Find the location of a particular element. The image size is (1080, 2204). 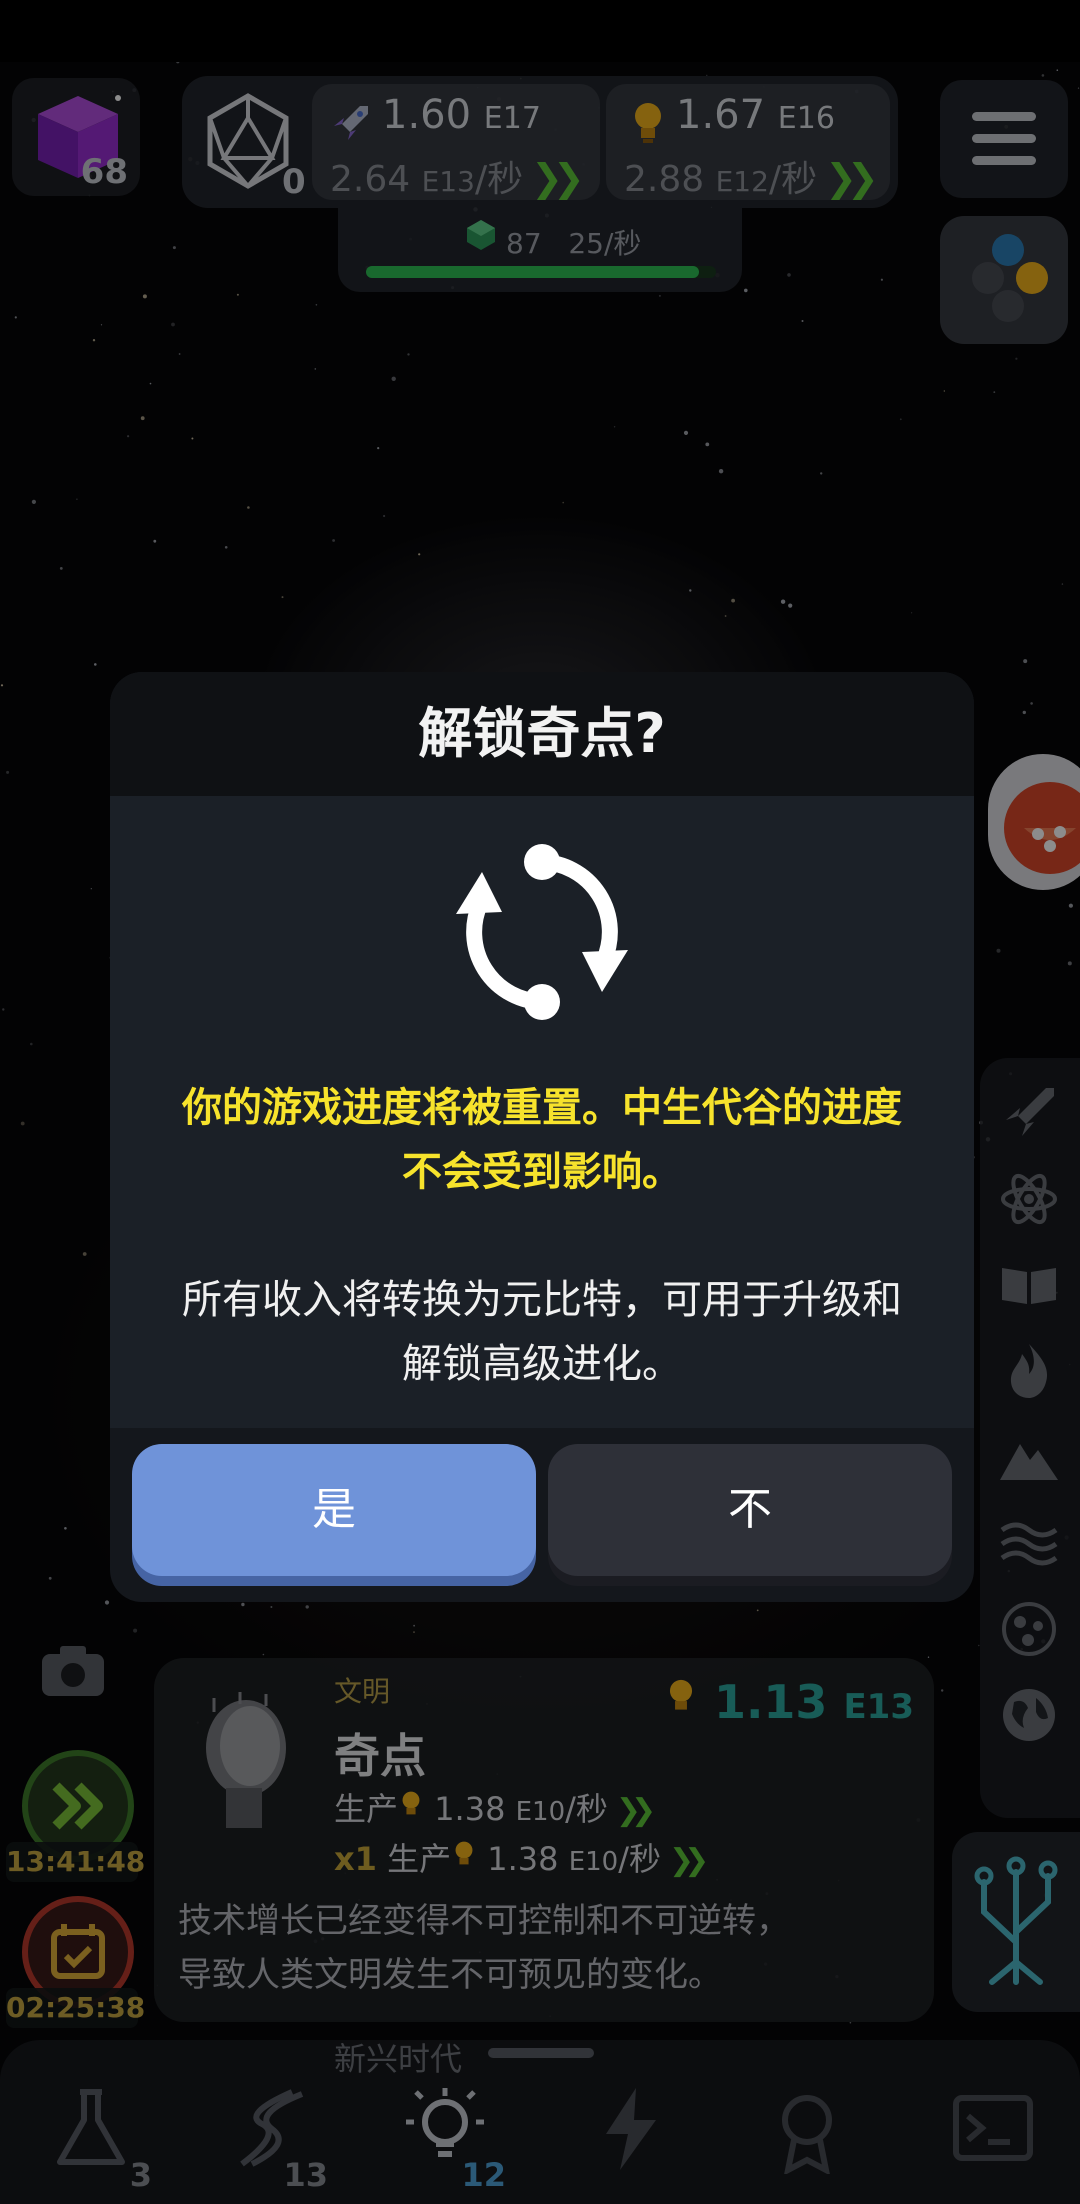

warning-line-2: 不会受到影响。 is located at coordinates (542, 1172).